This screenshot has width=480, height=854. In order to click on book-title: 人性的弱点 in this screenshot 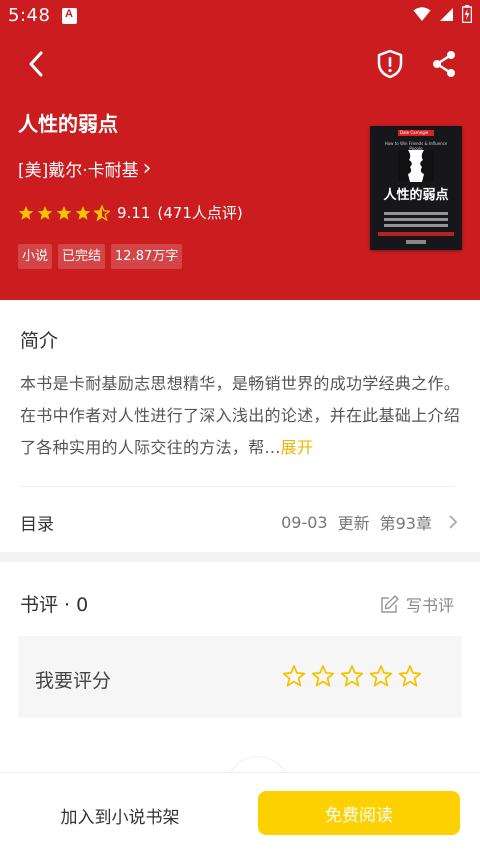, I will do `click(68, 124)`.